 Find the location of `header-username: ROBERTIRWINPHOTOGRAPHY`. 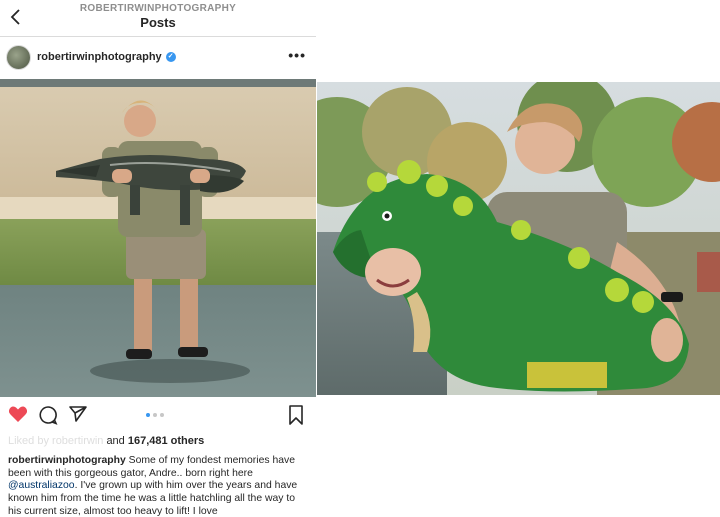

header-username: ROBERTIRWINPHOTOGRAPHY is located at coordinates (158, 8).